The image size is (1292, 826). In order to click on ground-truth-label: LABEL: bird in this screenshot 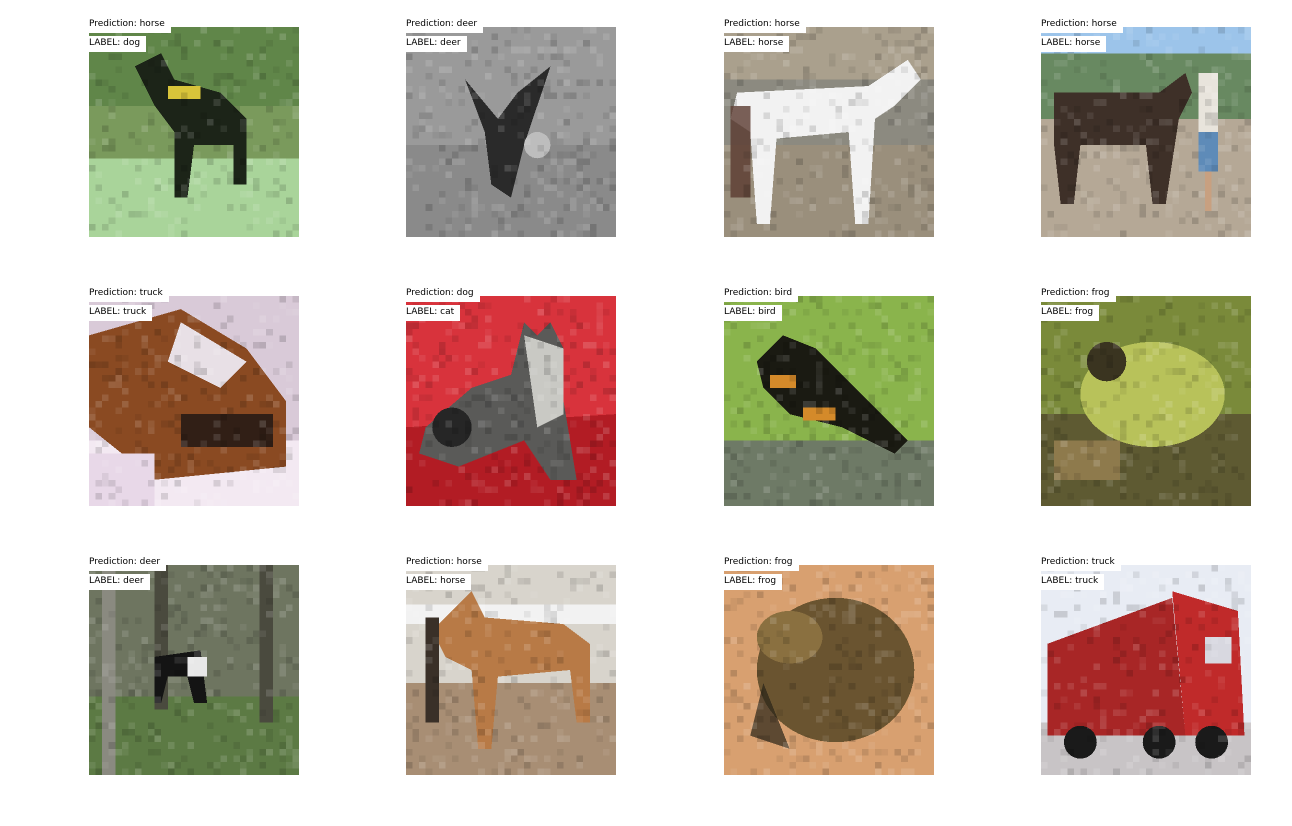, I will do `click(753, 313)`.